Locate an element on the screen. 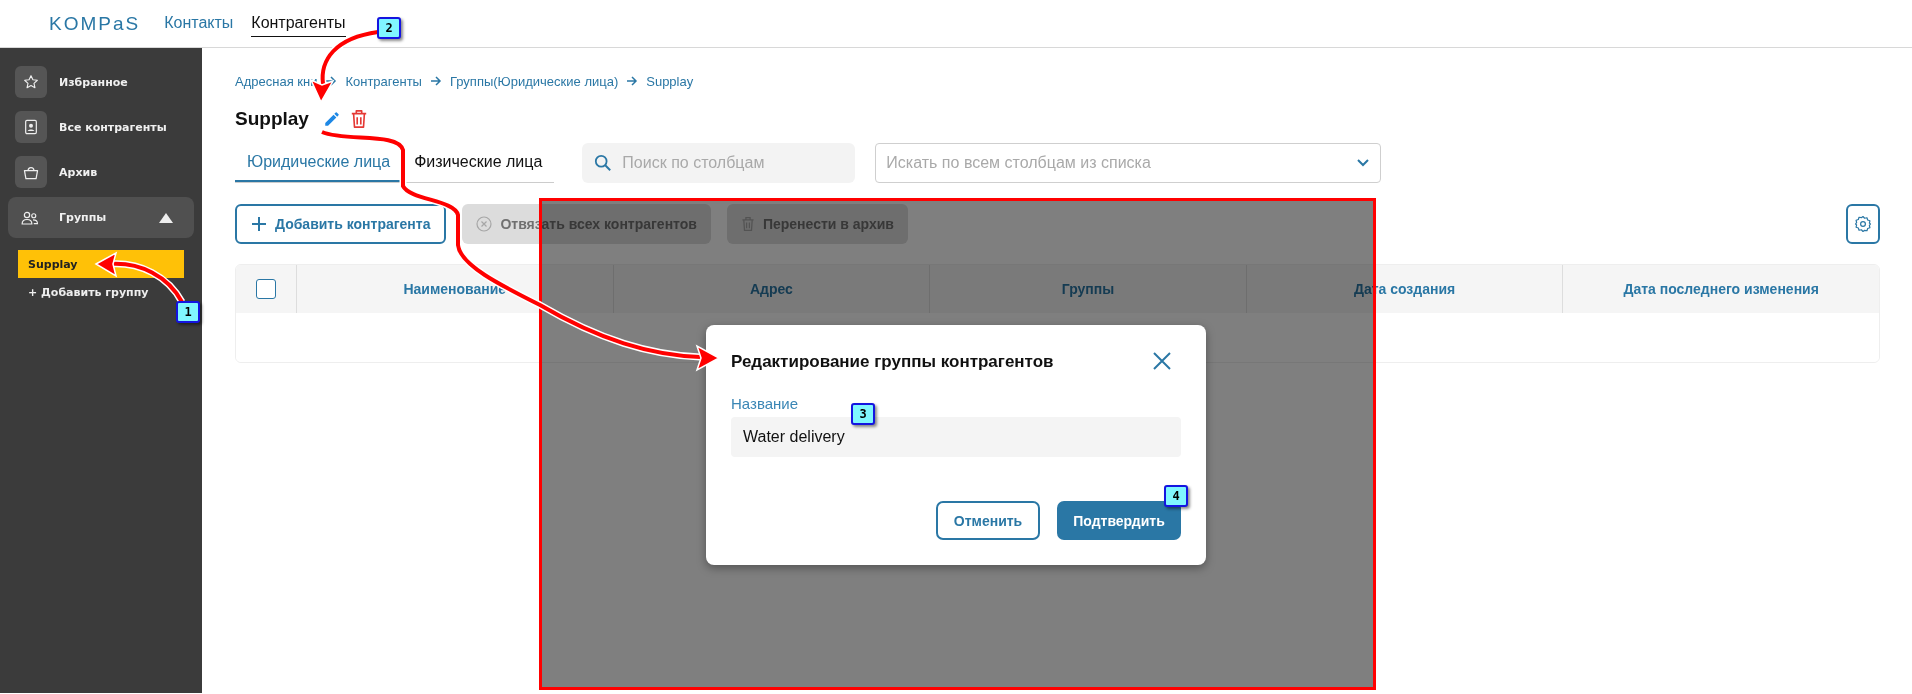 This screenshot has width=1912, height=694. breadcrumb-link: Группы(Юридические лица) is located at coordinates (534, 81).